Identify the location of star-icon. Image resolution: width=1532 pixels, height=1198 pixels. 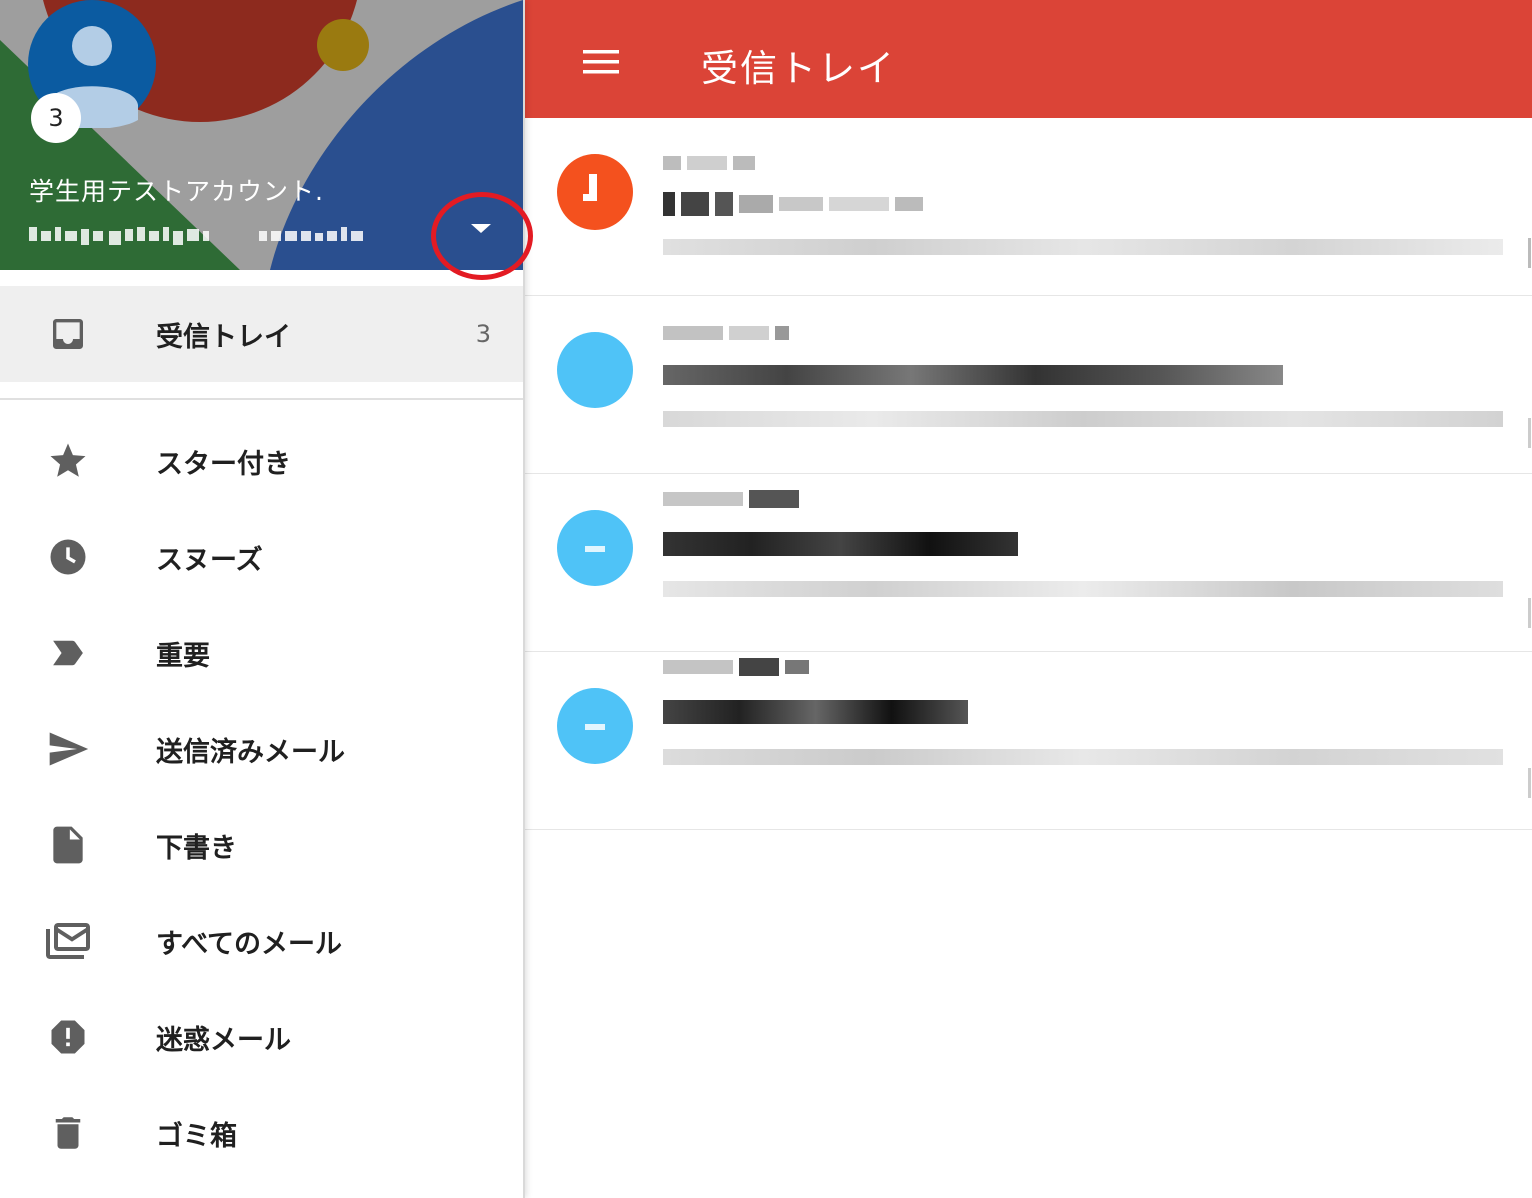
(68, 461).